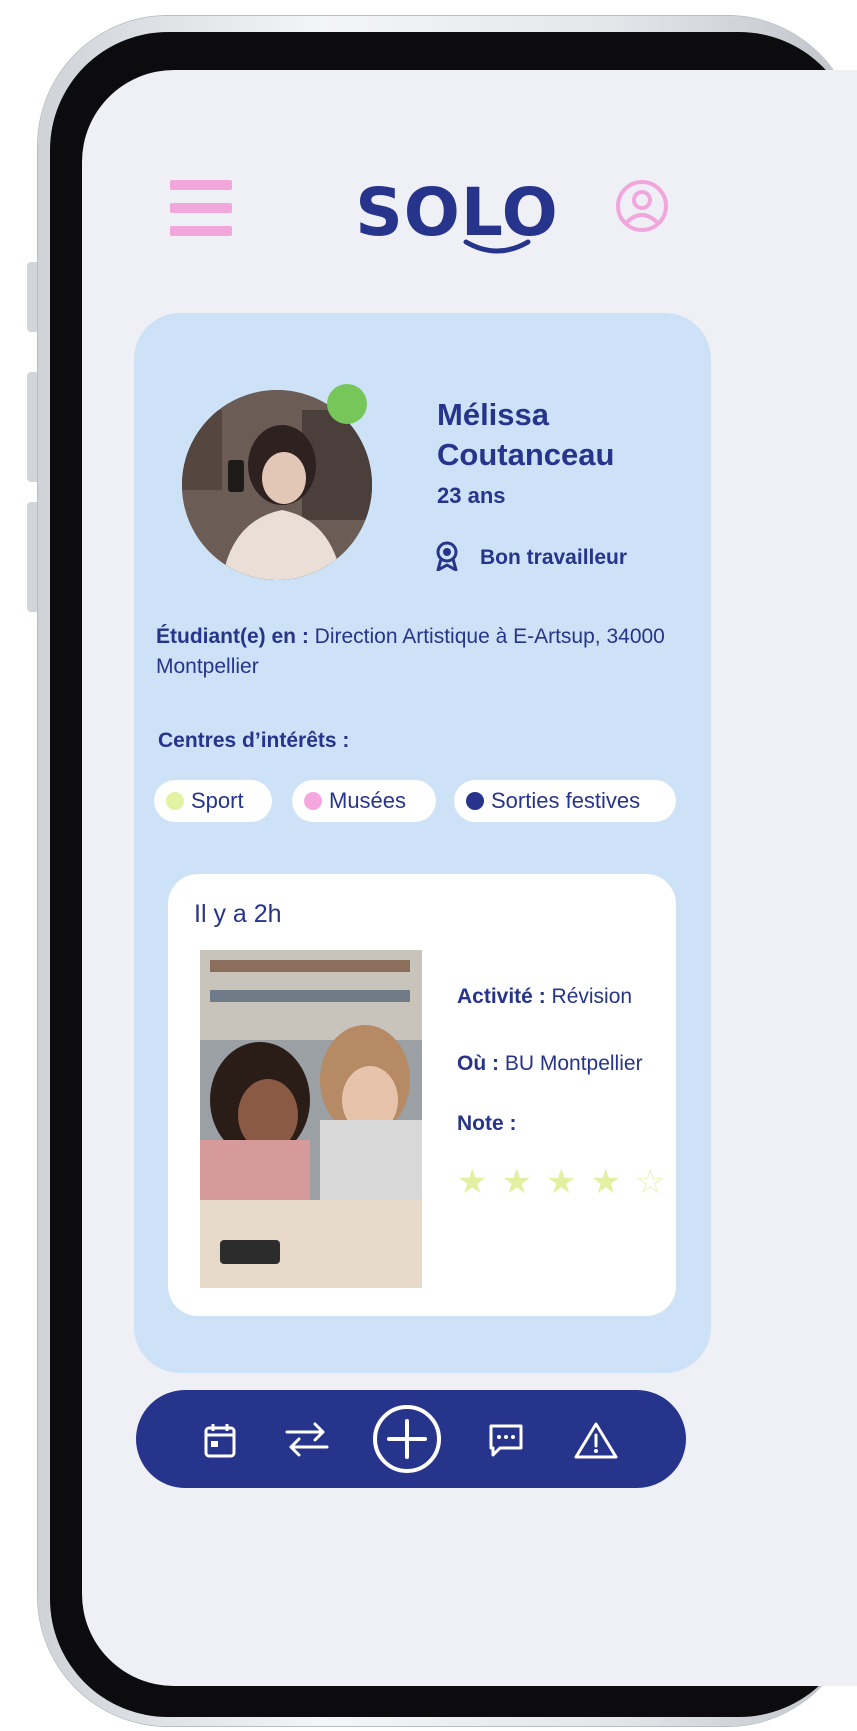 Image resolution: width=857 pixels, height=1731 pixels. I want to click on activity-type: Activité : Révision, so click(544, 997).